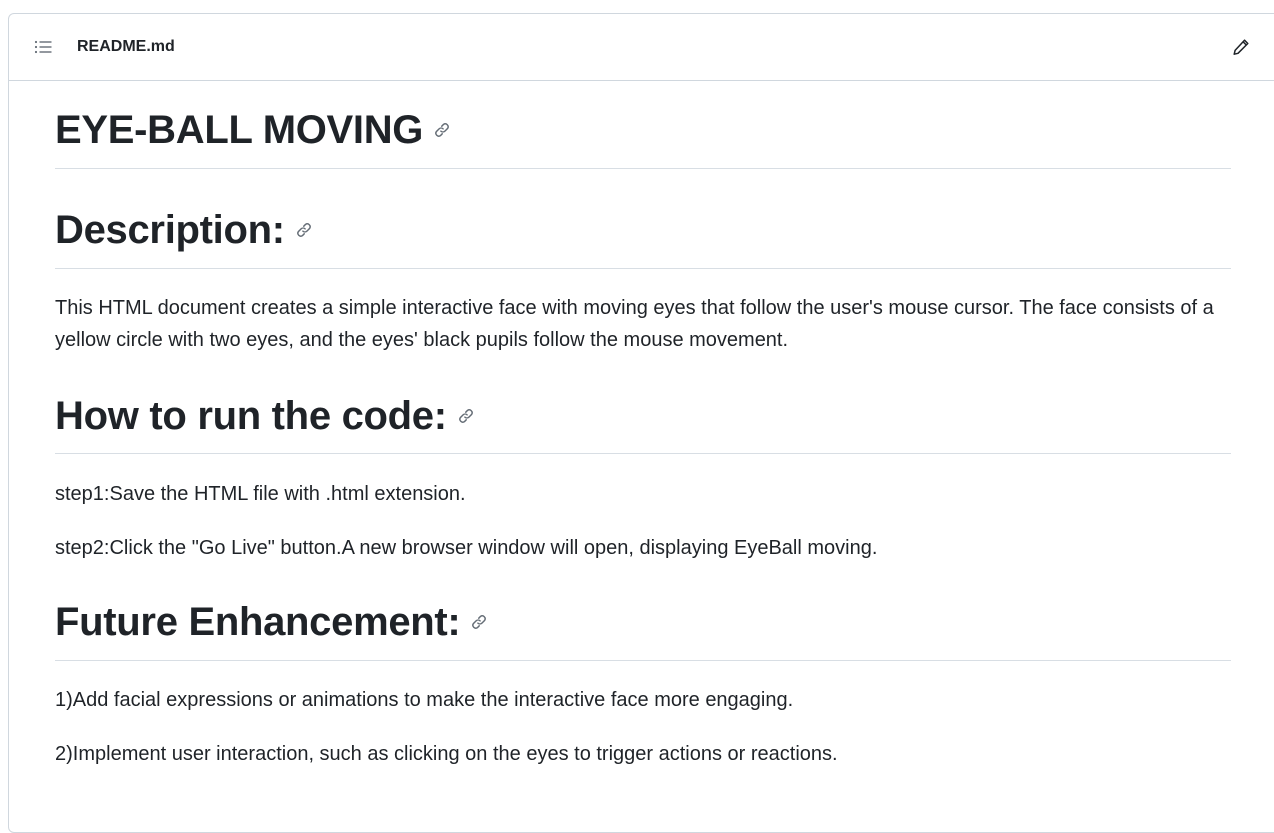 The width and height of the screenshot is (1274, 833). I want to click on readme-header: README.md, so click(641, 47).